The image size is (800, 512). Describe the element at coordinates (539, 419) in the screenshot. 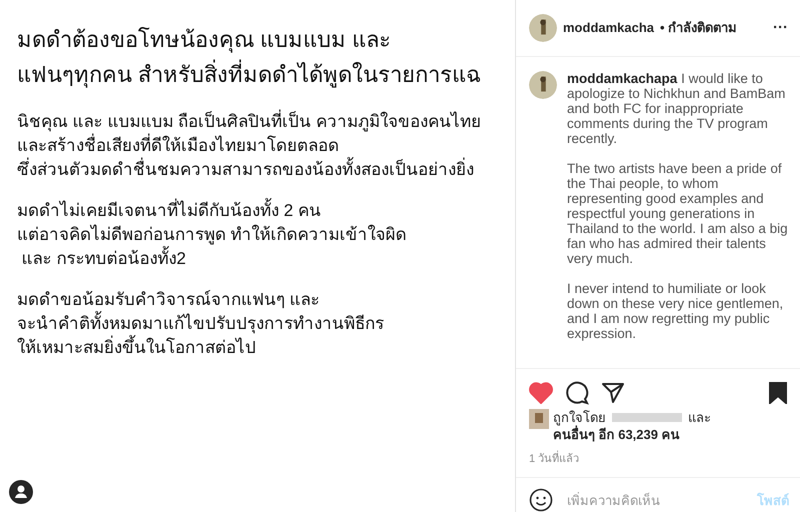

I see `liker-avatar` at that location.